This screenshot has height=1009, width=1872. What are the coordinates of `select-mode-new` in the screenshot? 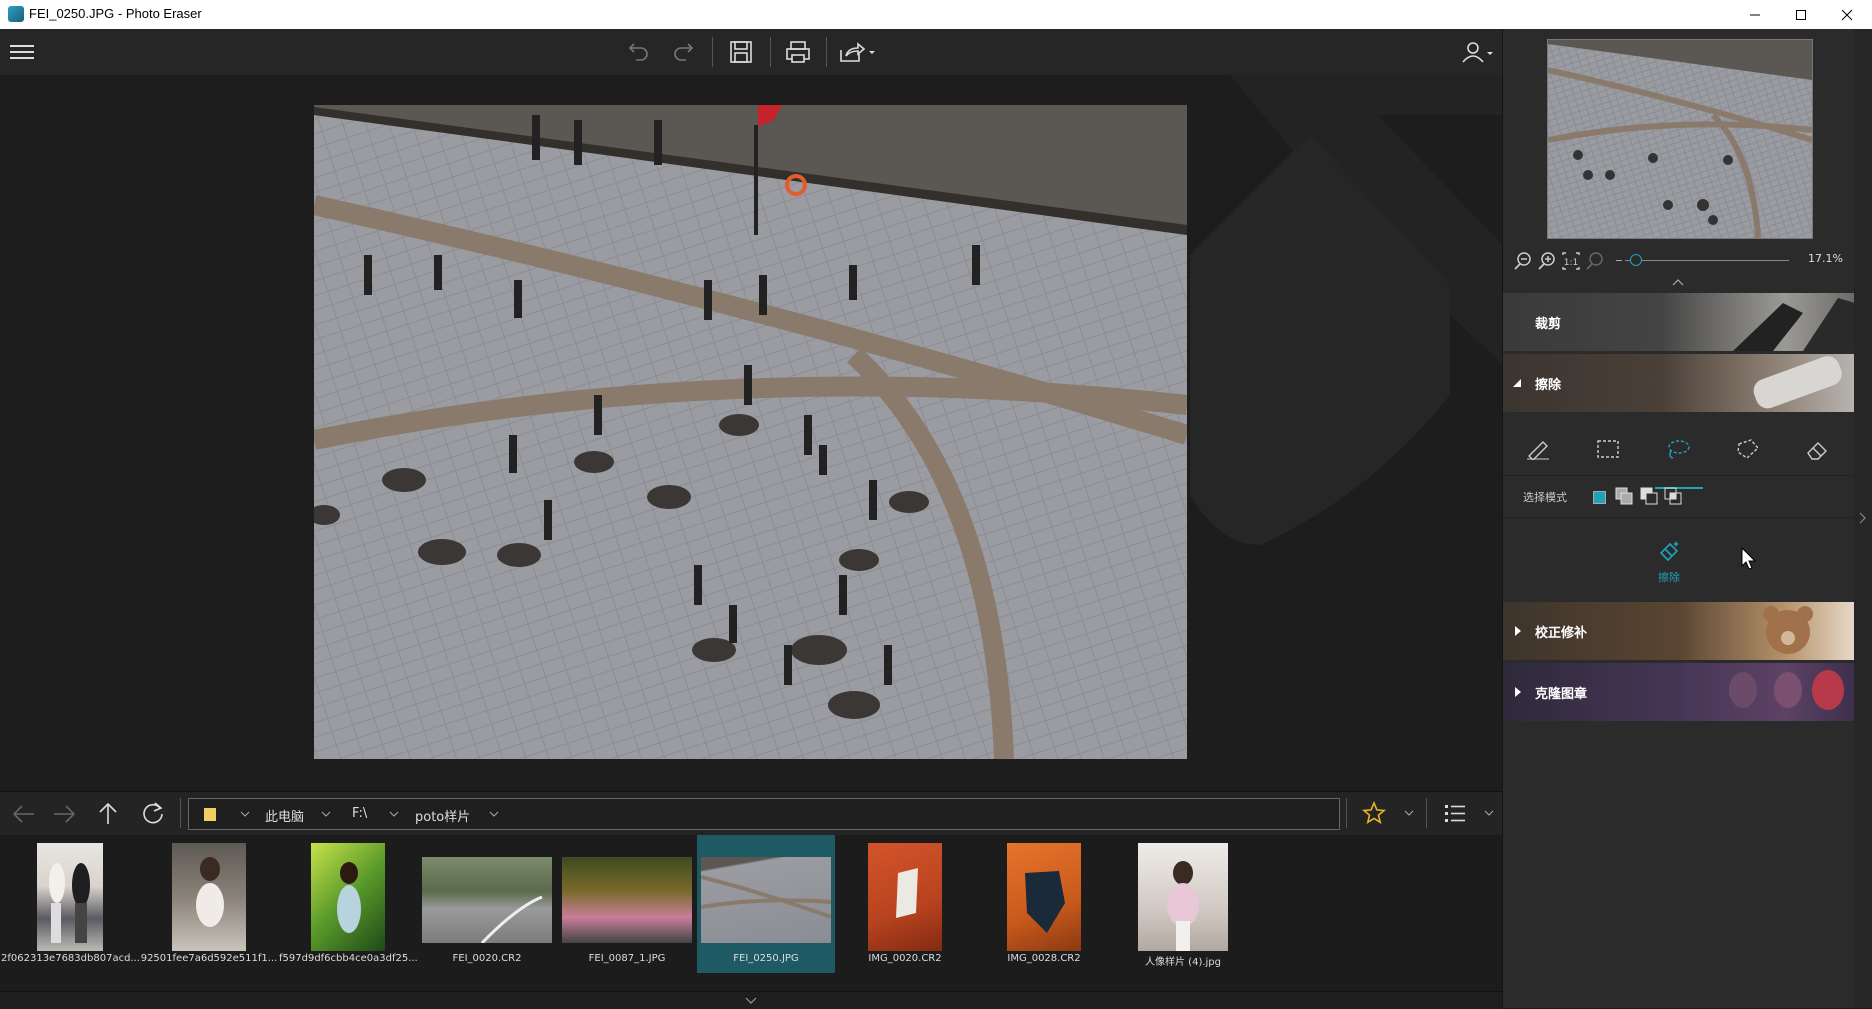 It's located at (1599, 497).